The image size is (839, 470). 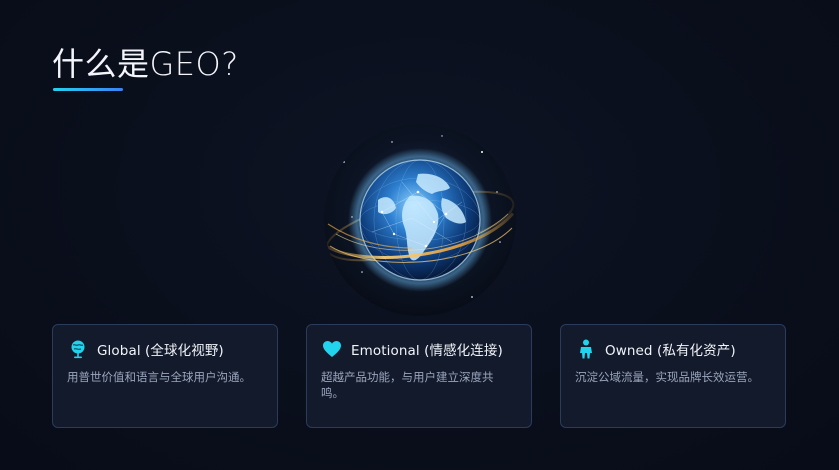 What do you see at coordinates (407, 385) in the screenshot?
I see `card-description: 超越产品功能，与用户建立深度共鸣。` at bounding box center [407, 385].